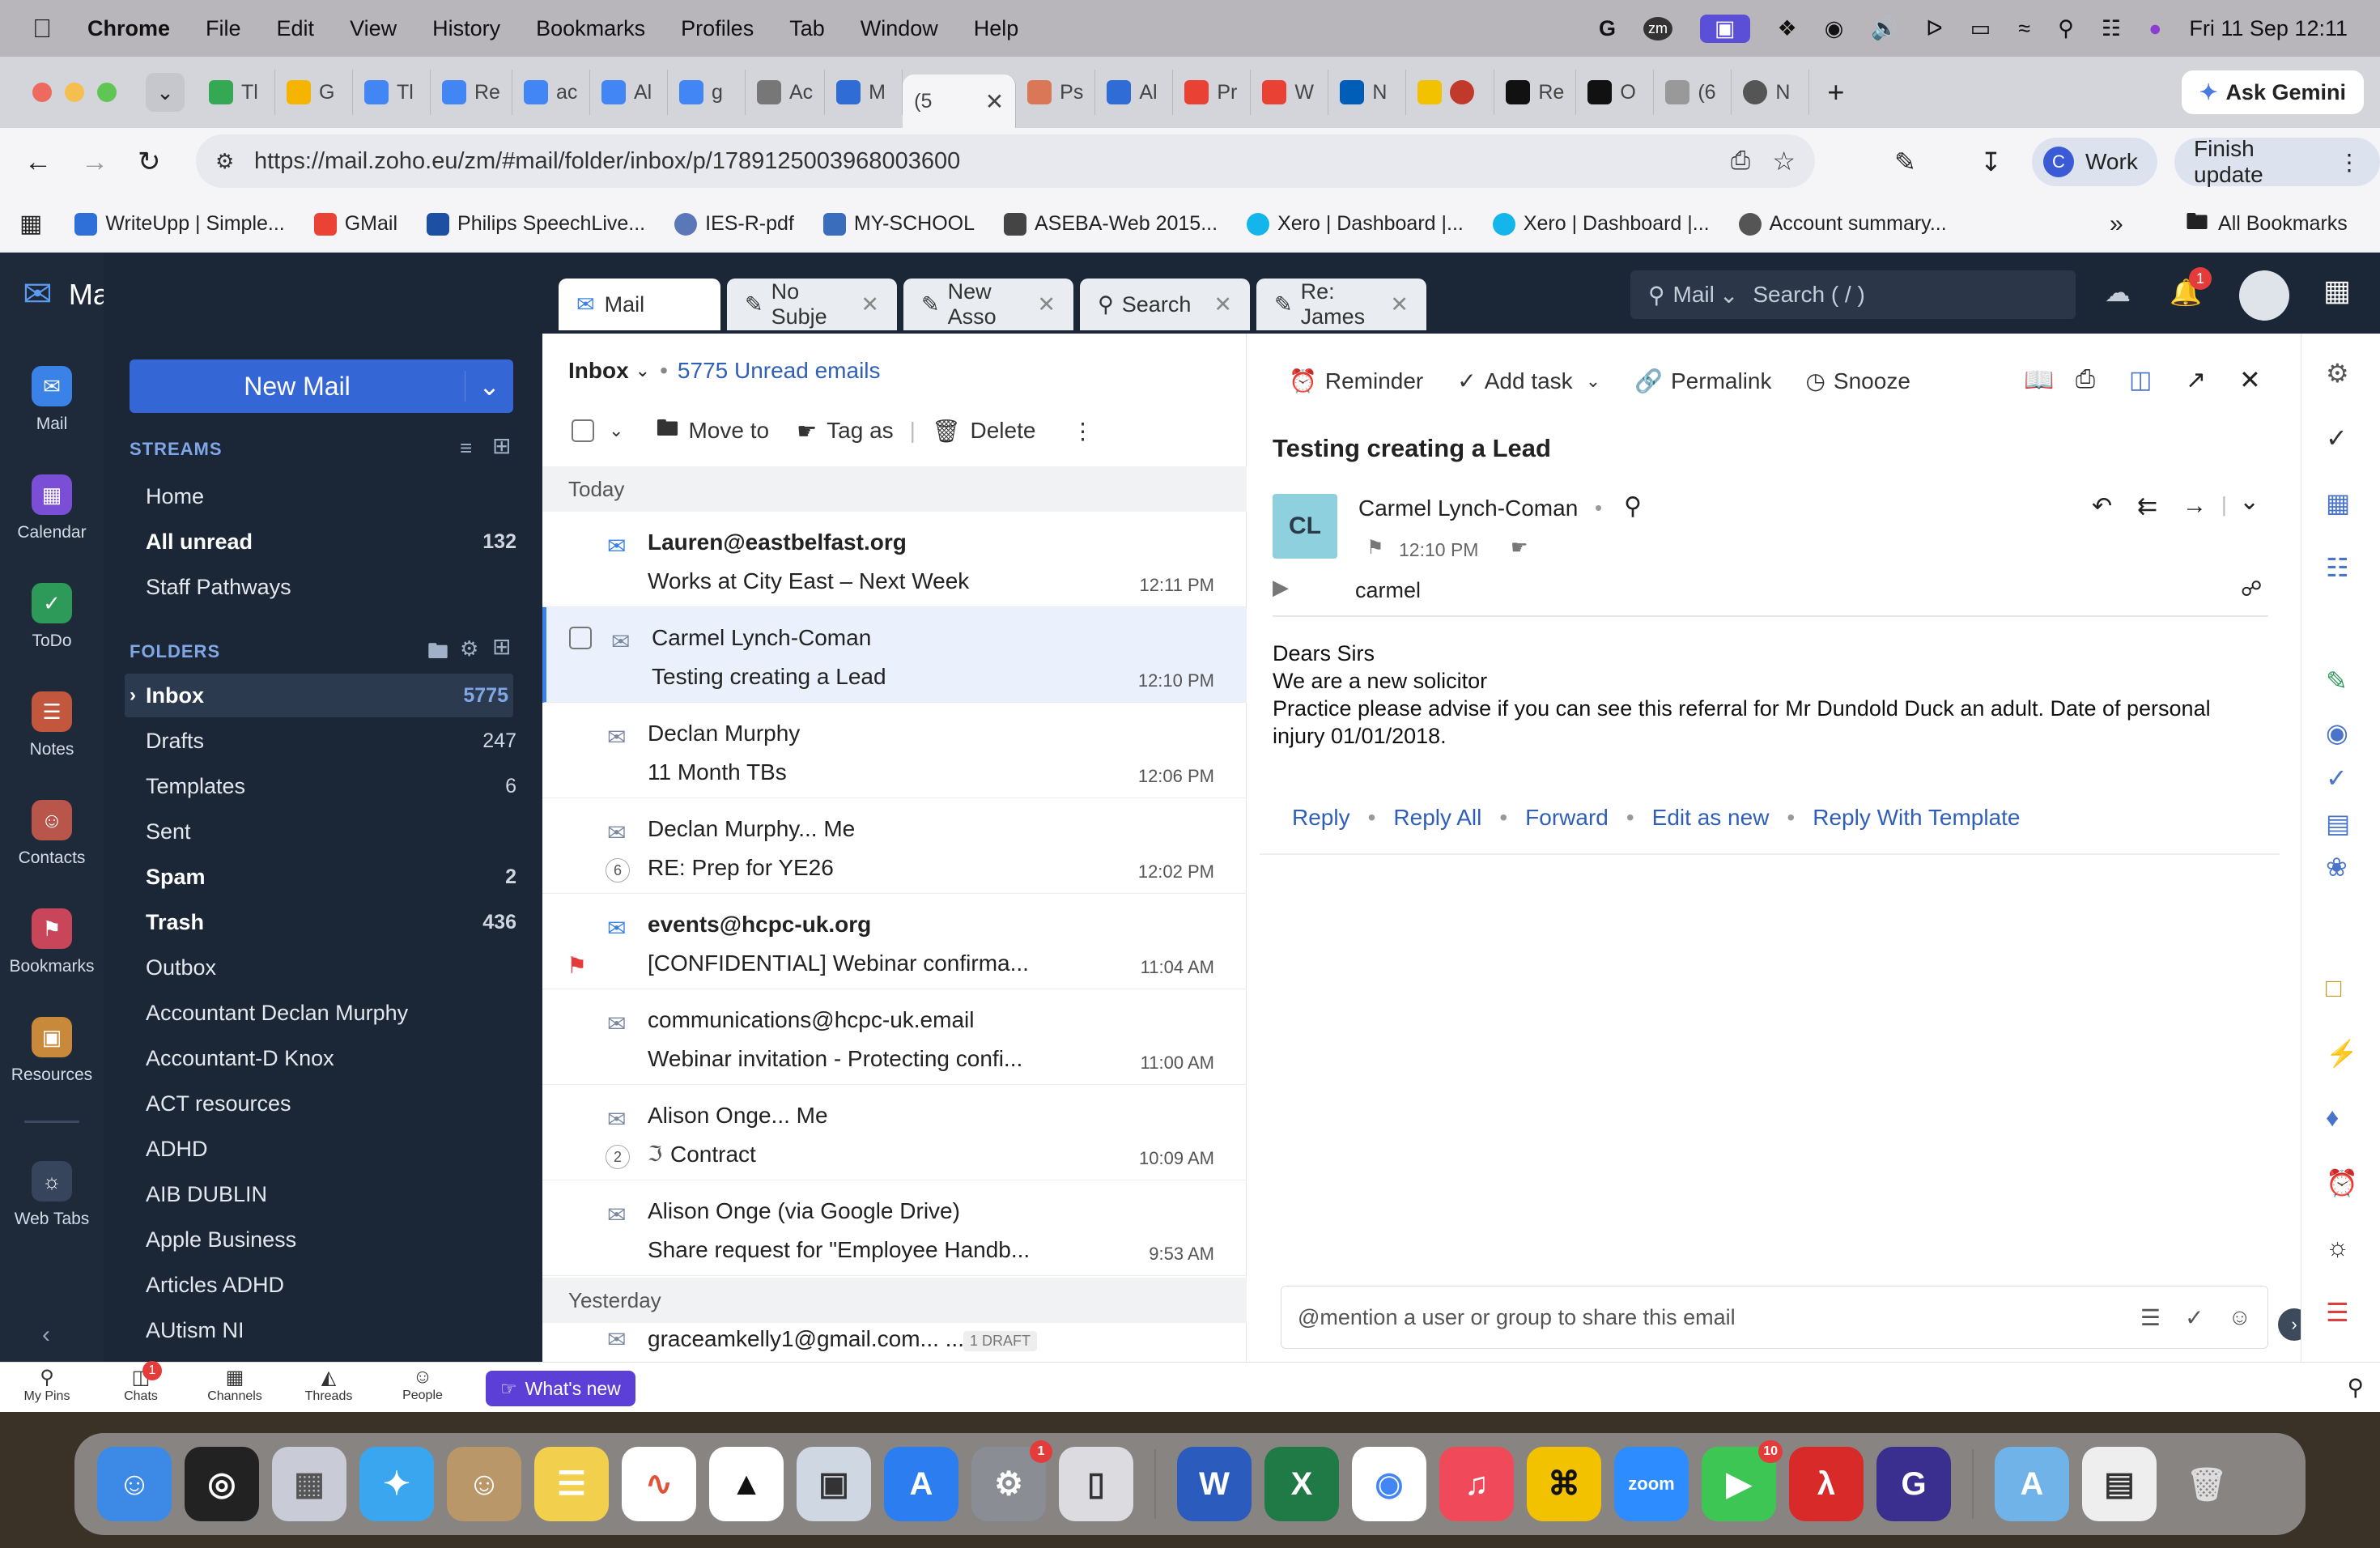 Image resolution: width=2380 pixels, height=1548 pixels. I want to click on close-icon: ✕, so click(2250, 379).